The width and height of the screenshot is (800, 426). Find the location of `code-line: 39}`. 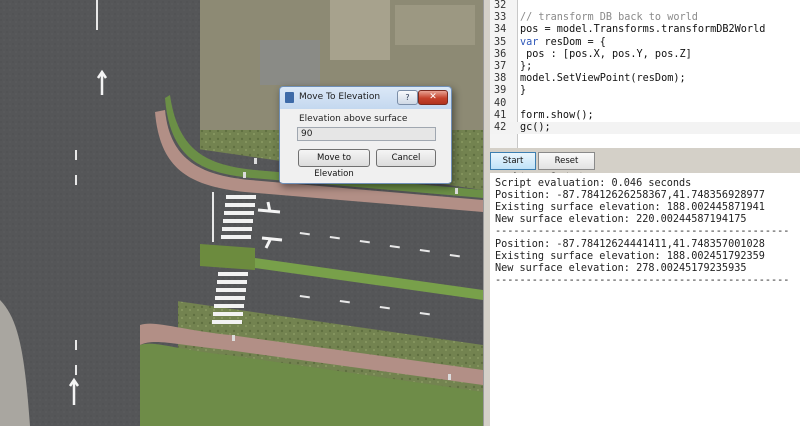

code-line: 39} is located at coordinates (645, 91).